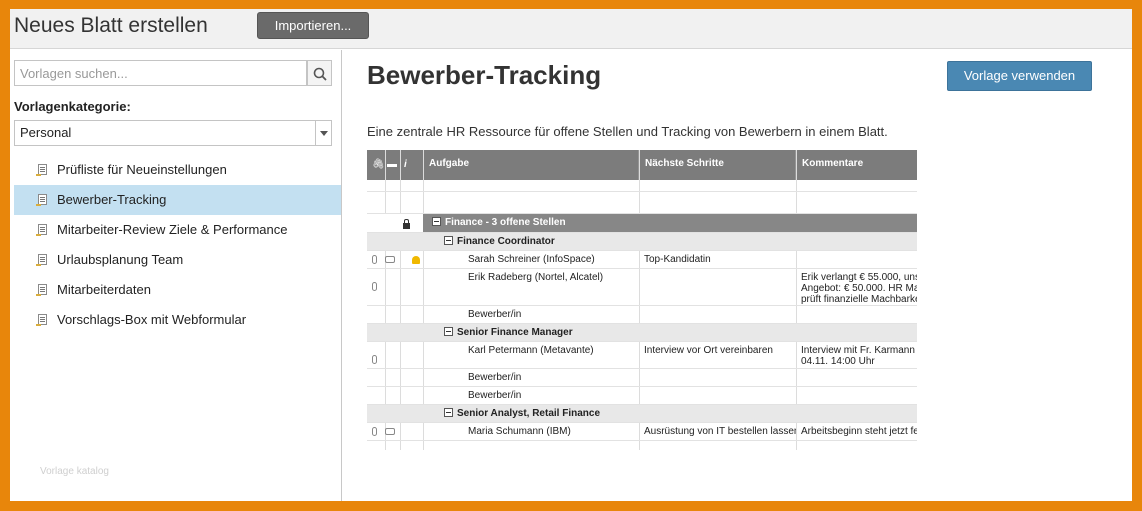 The height and width of the screenshot is (511, 1142). I want to click on group-row: Senior Analyst, Retail Finance, so click(642, 414).